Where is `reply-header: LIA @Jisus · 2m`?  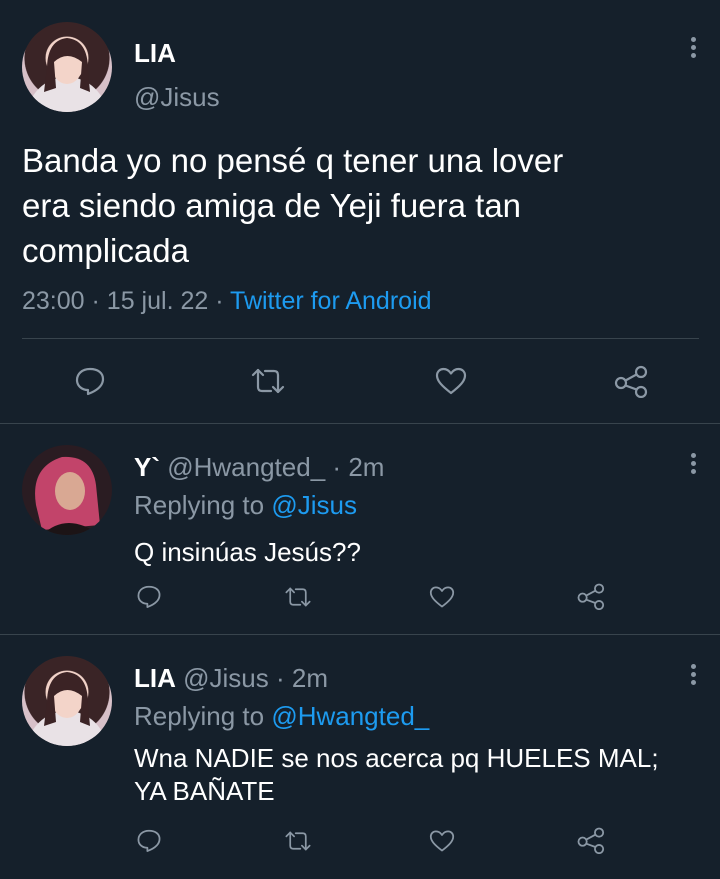
reply-header: LIA @Jisus · 2m is located at coordinates (231, 678).